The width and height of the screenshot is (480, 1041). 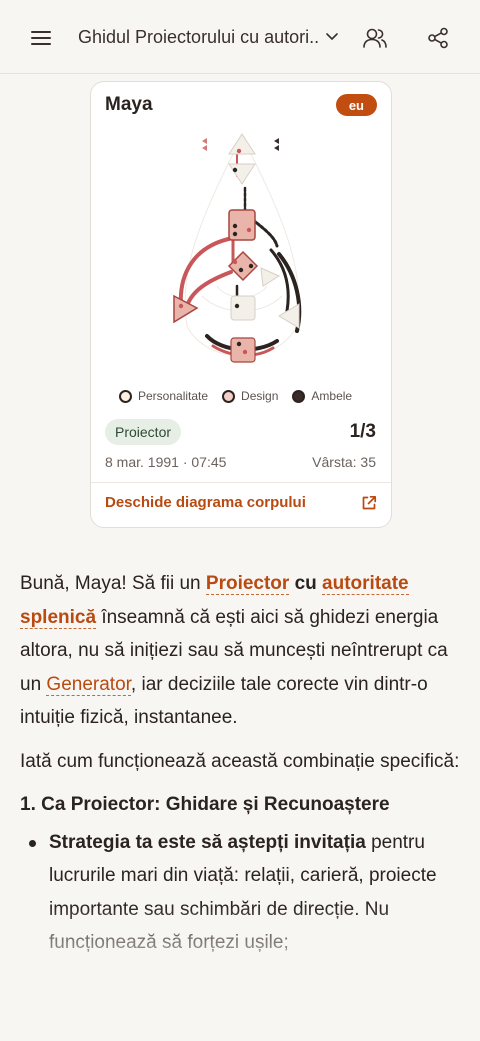 I want to click on sacral-center, so click(x=243, y=308).